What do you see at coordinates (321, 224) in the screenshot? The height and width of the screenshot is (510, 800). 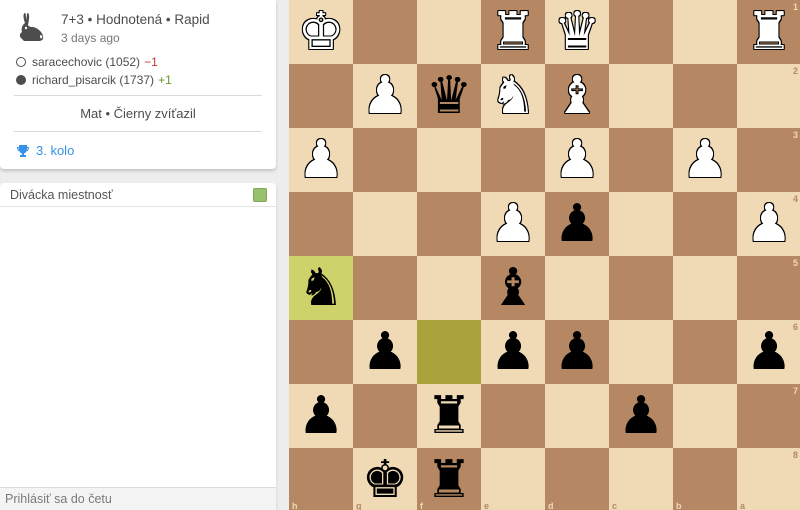 I see `square-h4` at bounding box center [321, 224].